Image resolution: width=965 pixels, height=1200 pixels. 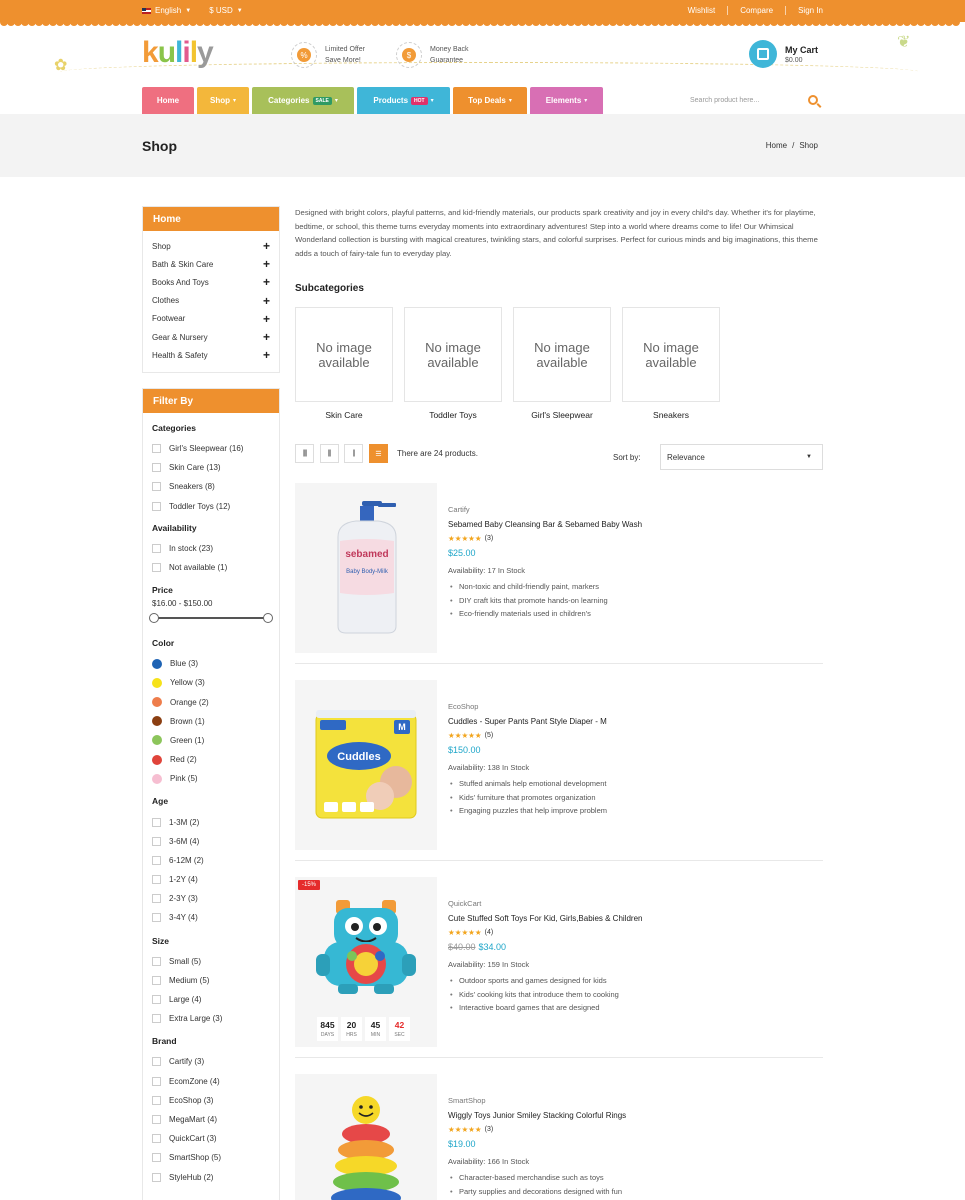 I want to click on sort-select: Relevance ▼, so click(x=741, y=457).